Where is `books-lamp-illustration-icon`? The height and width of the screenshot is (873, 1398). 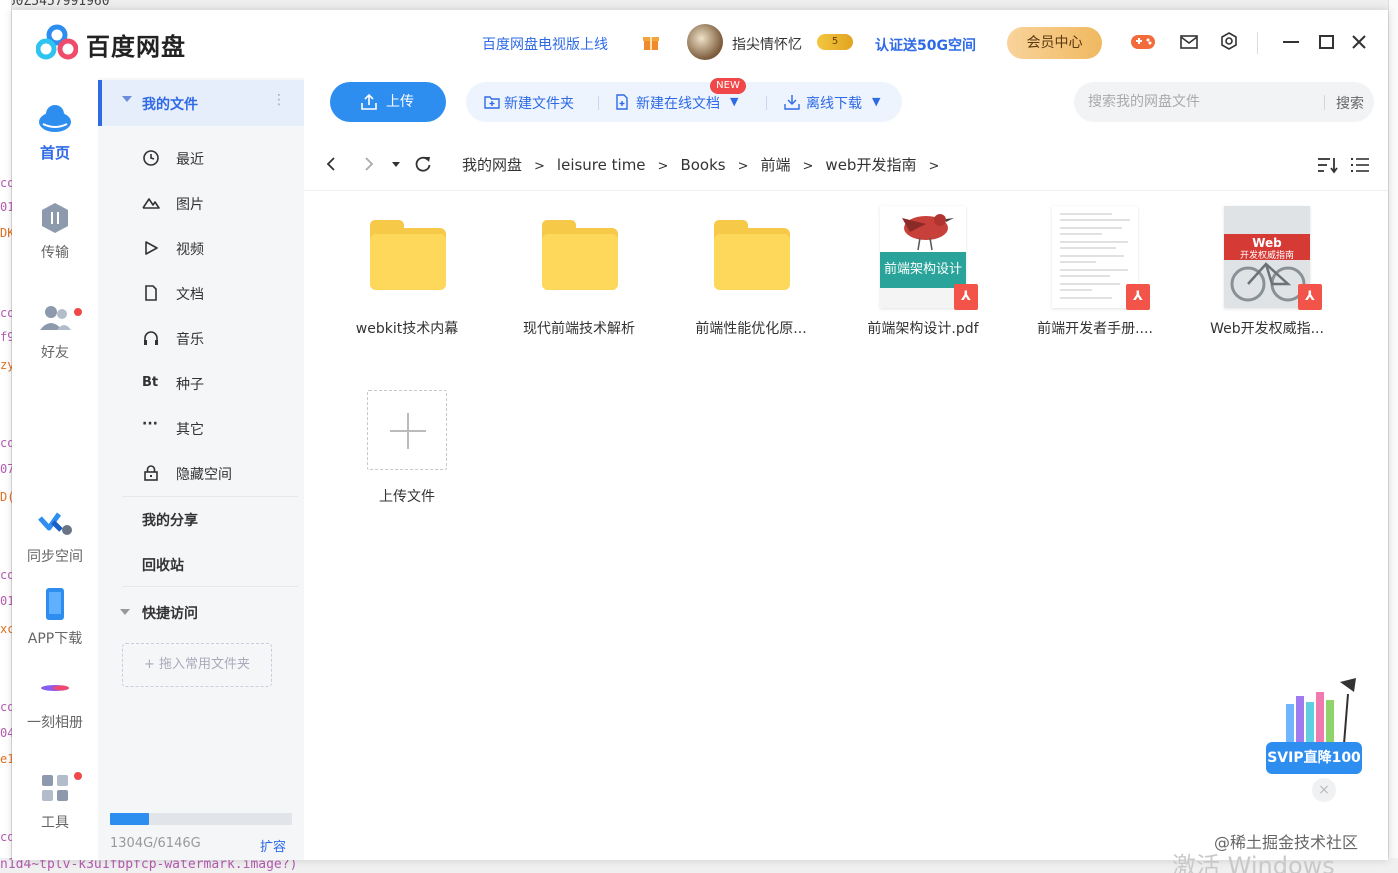
books-lamp-illustration-icon is located at coordinates (1321, 711).